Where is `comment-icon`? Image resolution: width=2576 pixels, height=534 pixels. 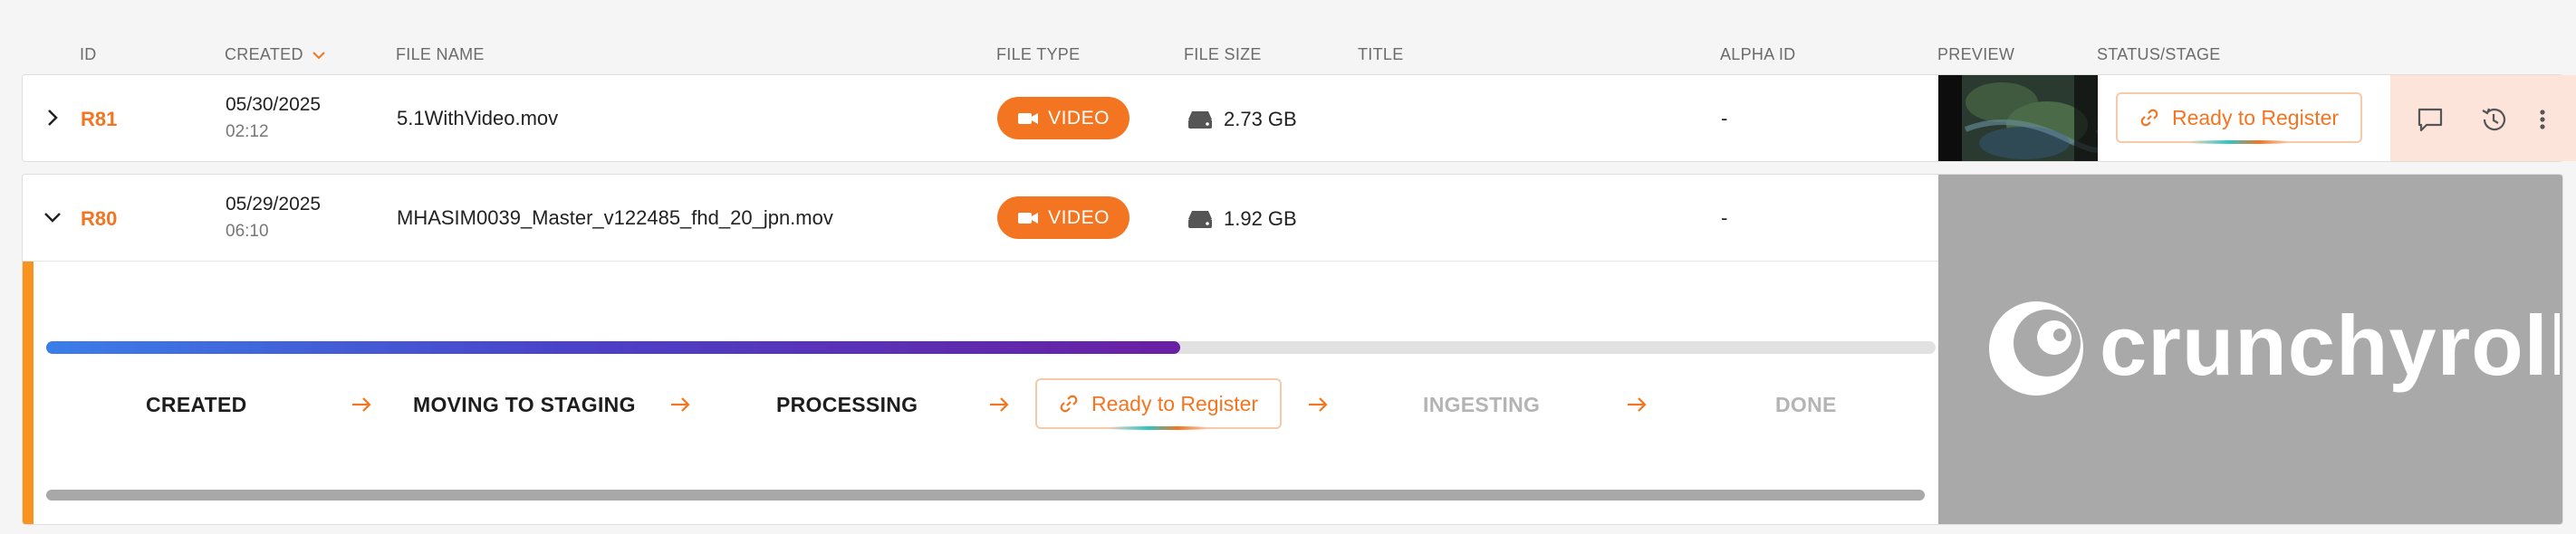
comment-icon is located at coordinates (2430, 119).